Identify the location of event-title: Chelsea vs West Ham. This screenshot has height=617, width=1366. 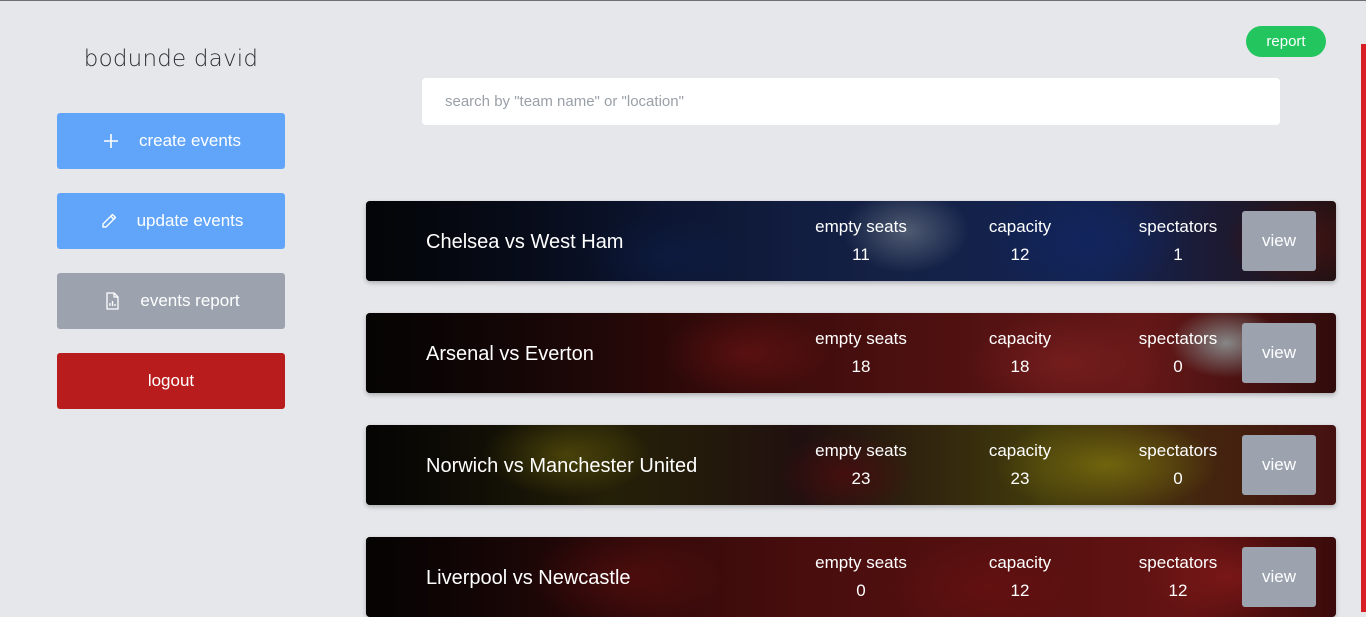
(525, 242).